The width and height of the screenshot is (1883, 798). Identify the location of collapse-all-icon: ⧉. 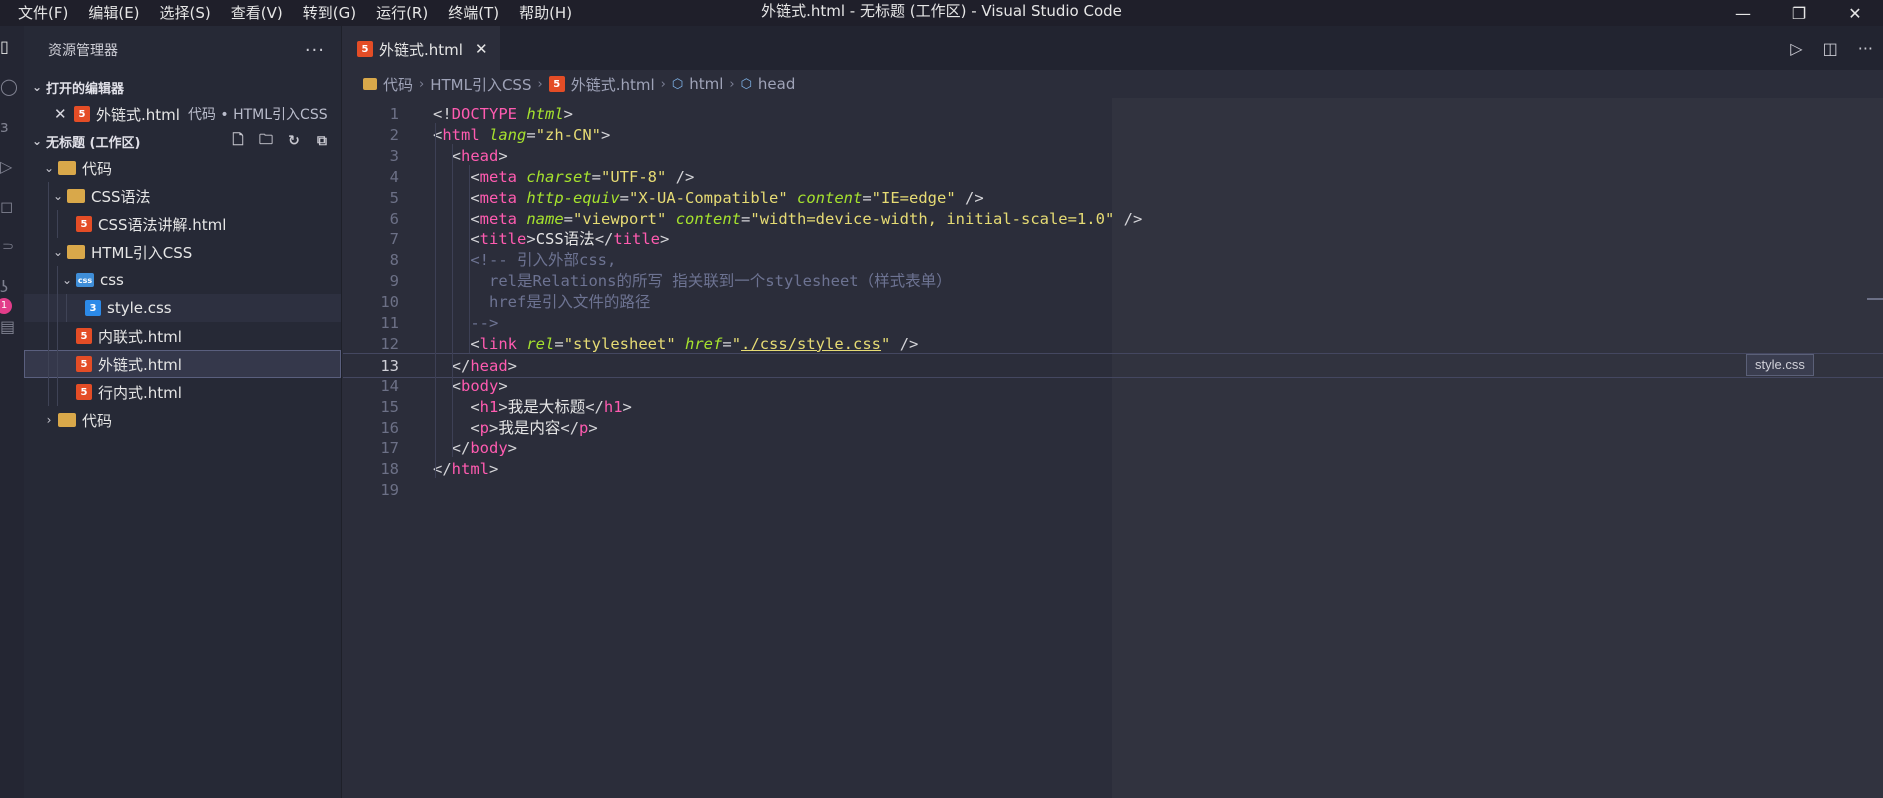
(322, 141).